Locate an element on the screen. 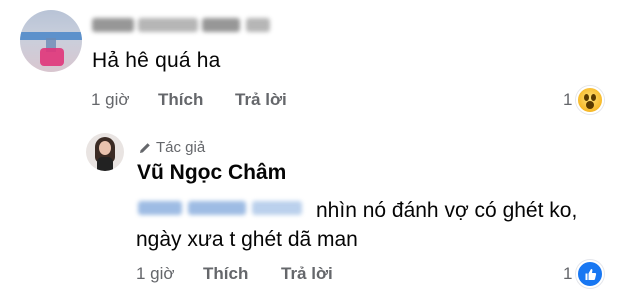 The image size is (620, 300). reply-reactions: 1 is located at coordinates (584, 274).